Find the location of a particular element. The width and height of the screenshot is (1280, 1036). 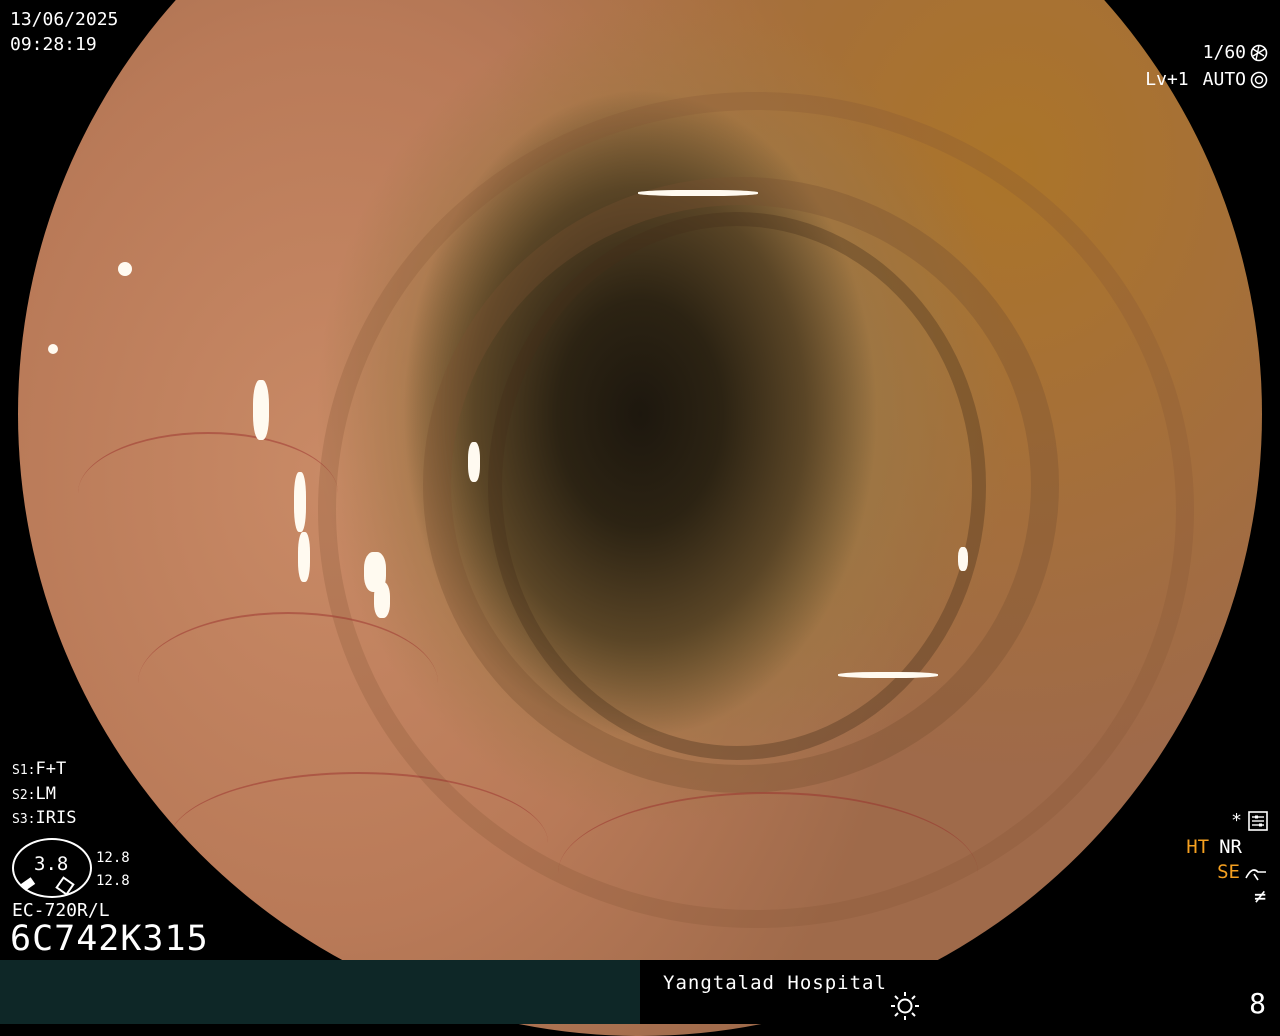

enhancement-ht-nr: HT NR is located at coordinates (1214, 847).